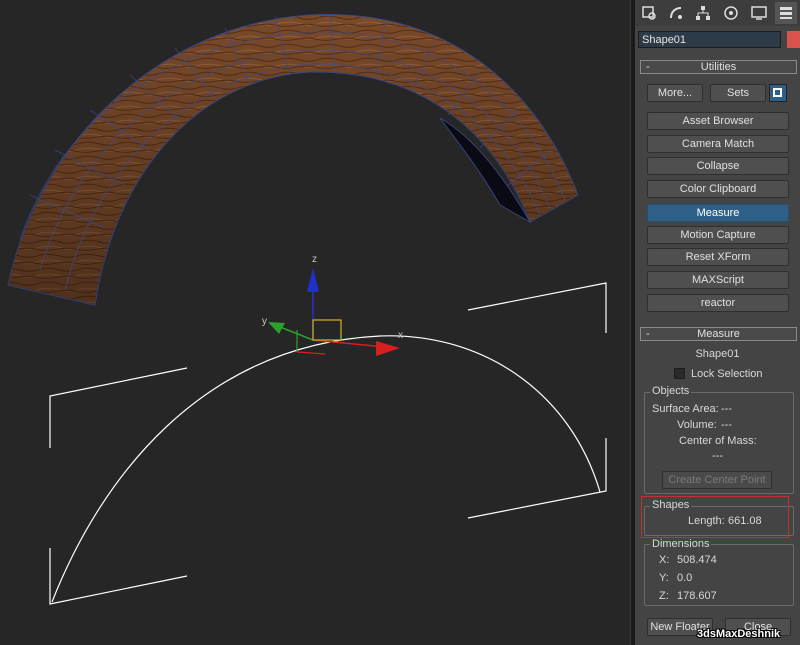 The image size is (800, 645). I want to click on configure-sets-icon, so click(777, 92).